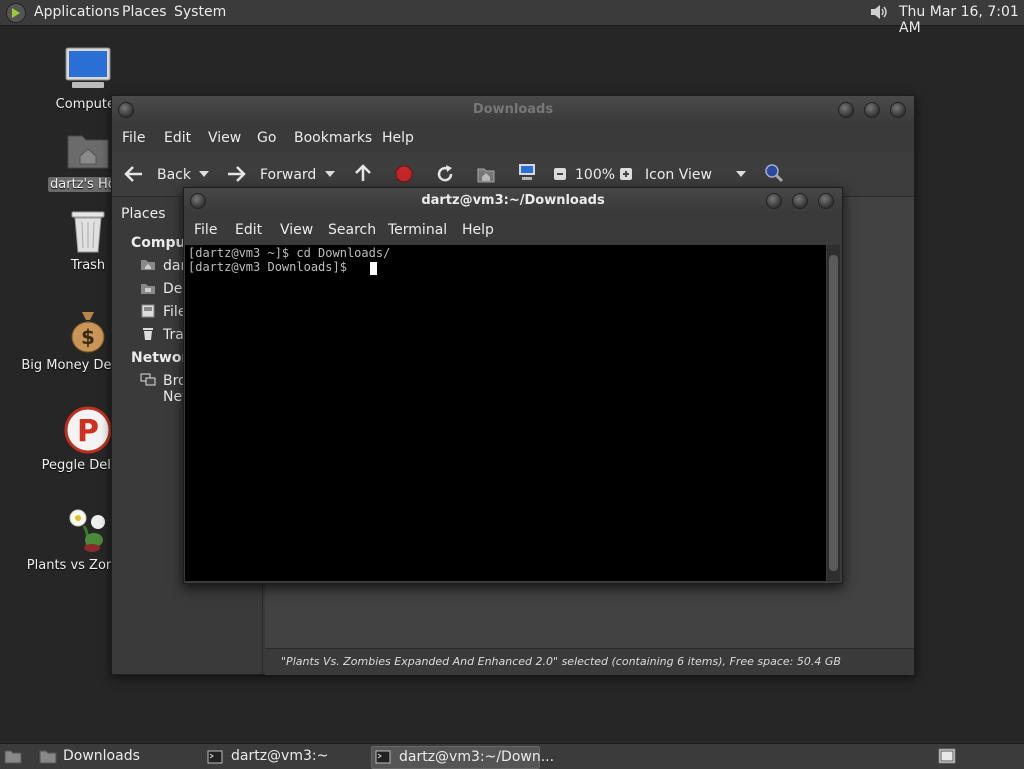 Image resolution: width=1024 pixels, height=769 pixels. I want to click on peggle-icon: P, so click(88, 430).